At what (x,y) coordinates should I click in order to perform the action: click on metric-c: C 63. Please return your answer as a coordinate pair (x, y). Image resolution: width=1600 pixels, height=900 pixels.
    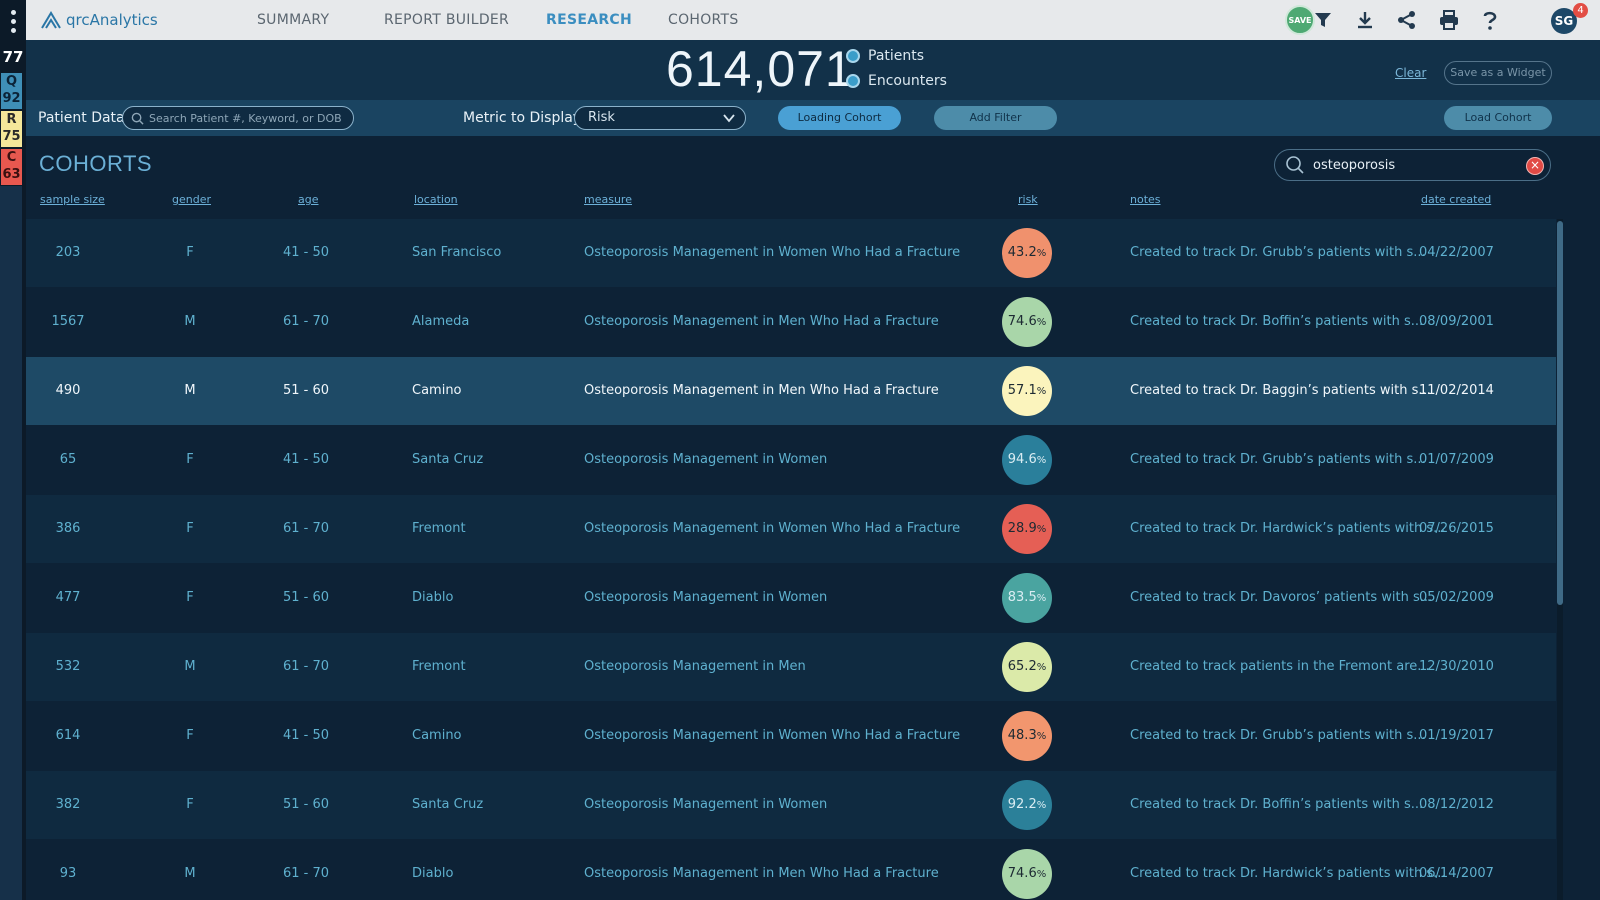
    Looking at the image, I should click on (11, 167).